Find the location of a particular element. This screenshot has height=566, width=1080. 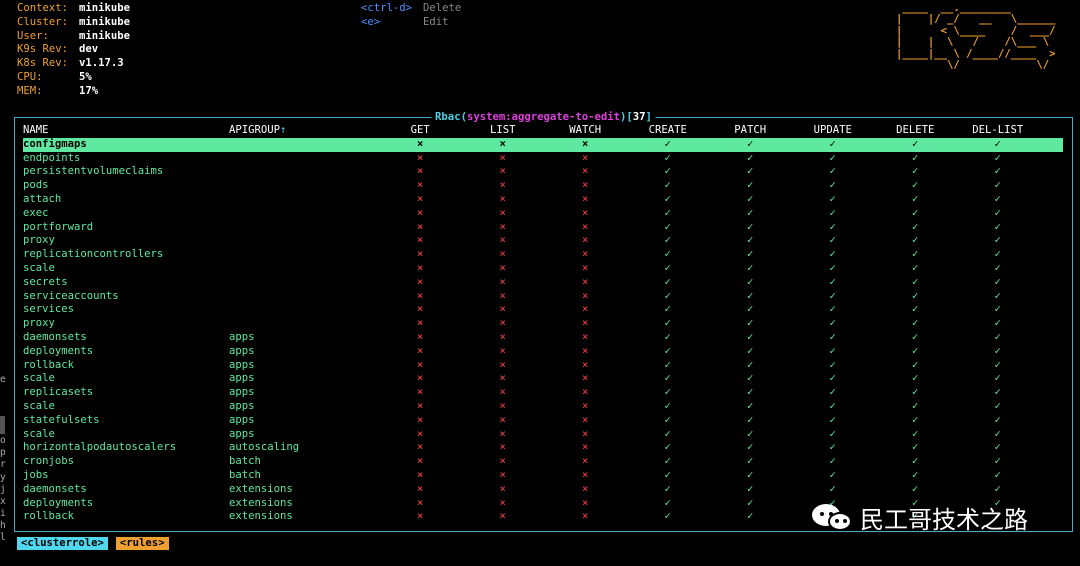

resource-name: cronjobs is located at coordinates (49, 461).